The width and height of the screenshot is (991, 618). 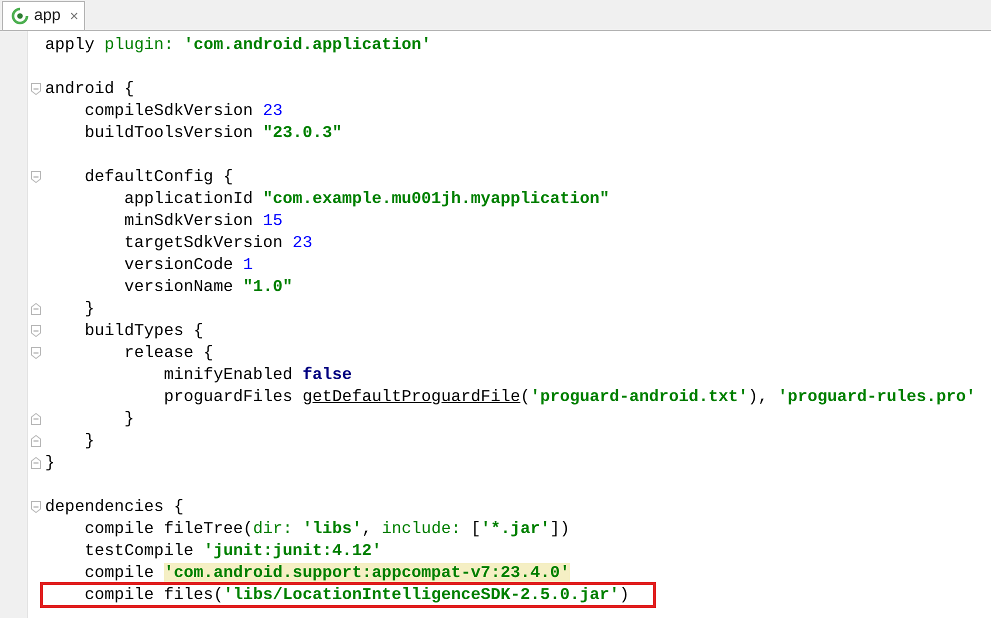 What do you see at coordinates (257, 375) in the screenshot?
I see `code-line: minifyEnabled false` at bounding box center [257, 375].